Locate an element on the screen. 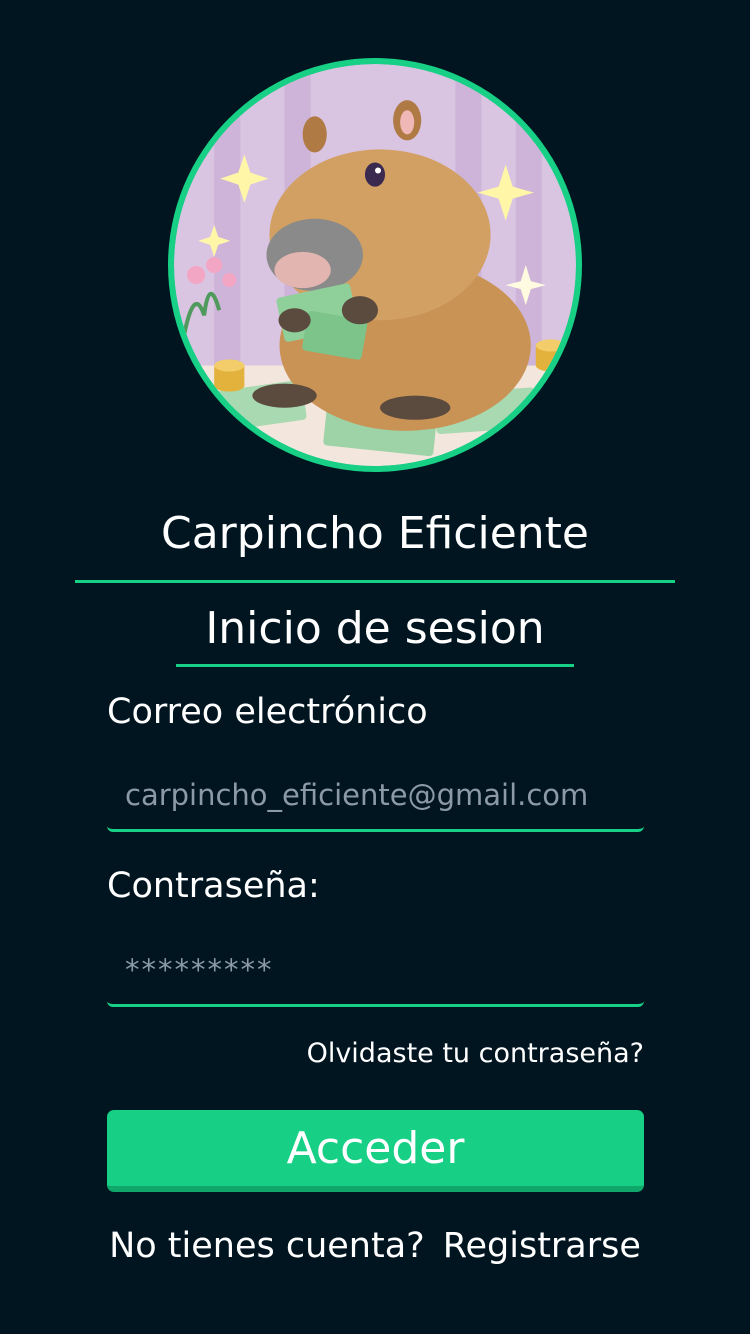 Image resolution: width=750 pixels, height=1334 pixels. subtitle-divider is located at coordinates (375, 665).